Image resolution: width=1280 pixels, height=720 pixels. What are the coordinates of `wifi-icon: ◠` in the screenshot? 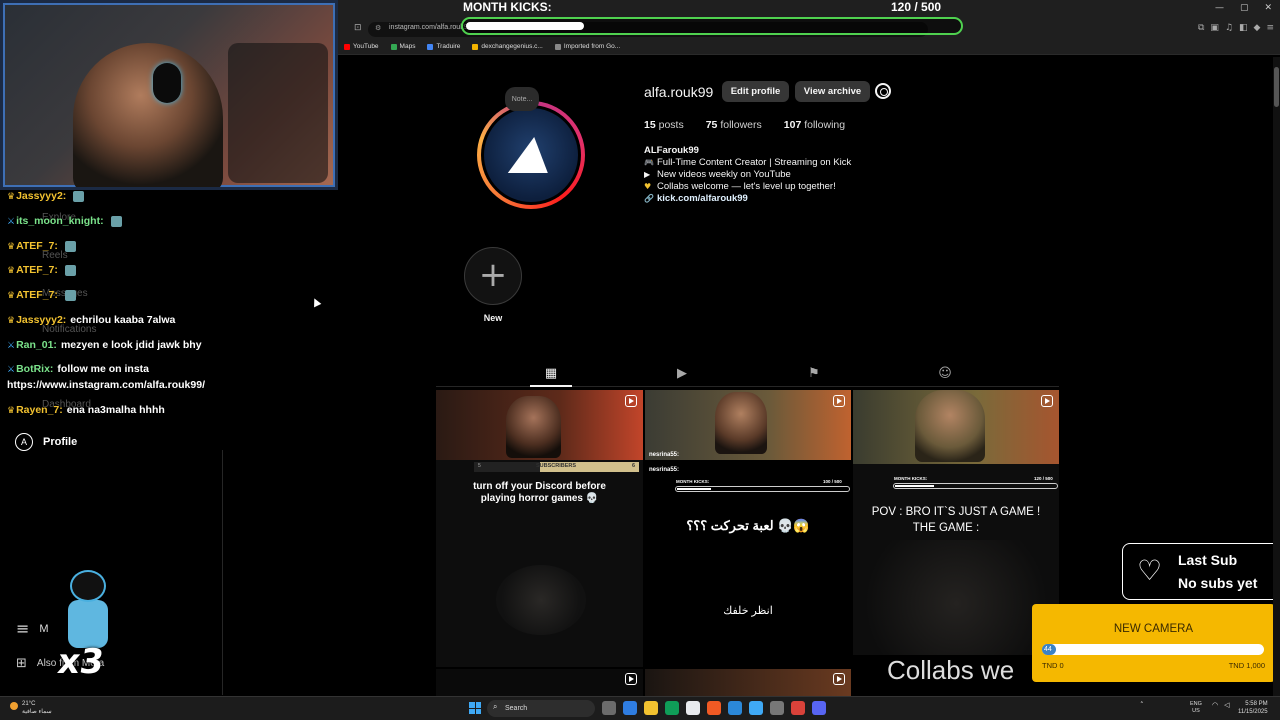 It's located at (1215, 705).